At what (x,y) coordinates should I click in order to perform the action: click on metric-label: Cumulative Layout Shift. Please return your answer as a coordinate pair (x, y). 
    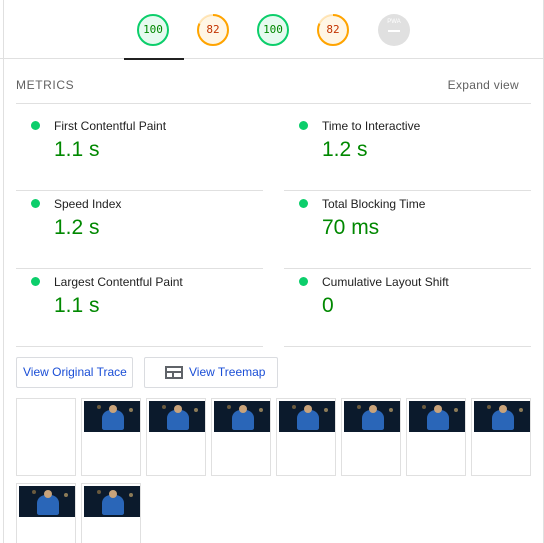
    Looking at the image, I should click on (385, 282).